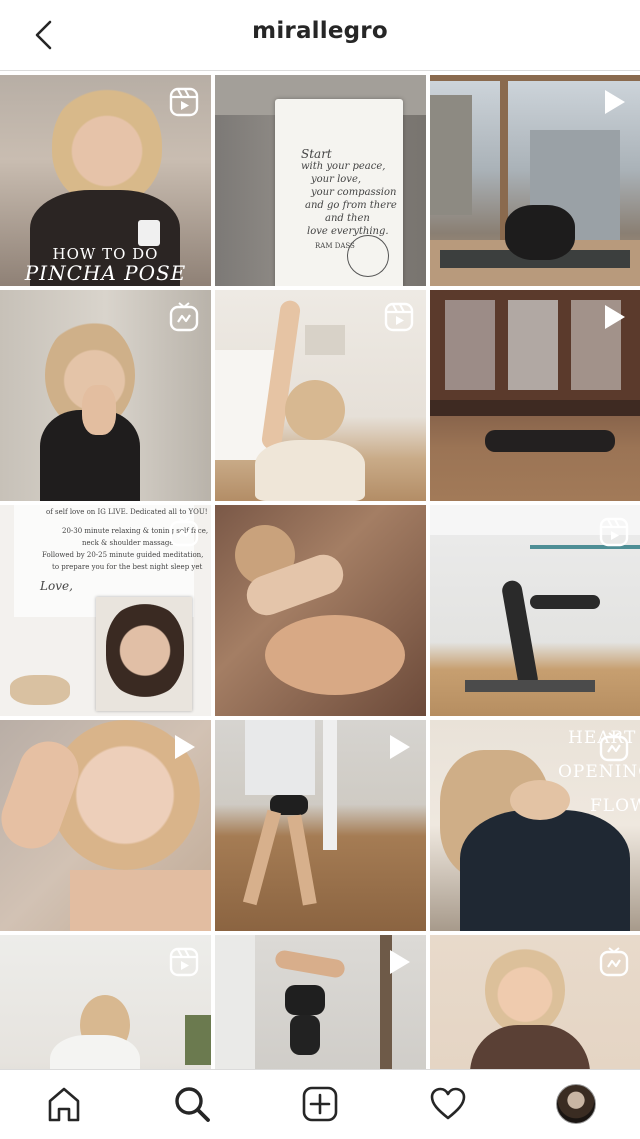 Image resolution: width=640 pixels, height=1139 pixels. Describe the element at coordinates (316, 154) in the screenshot. I see `note-line: Start` at that location.